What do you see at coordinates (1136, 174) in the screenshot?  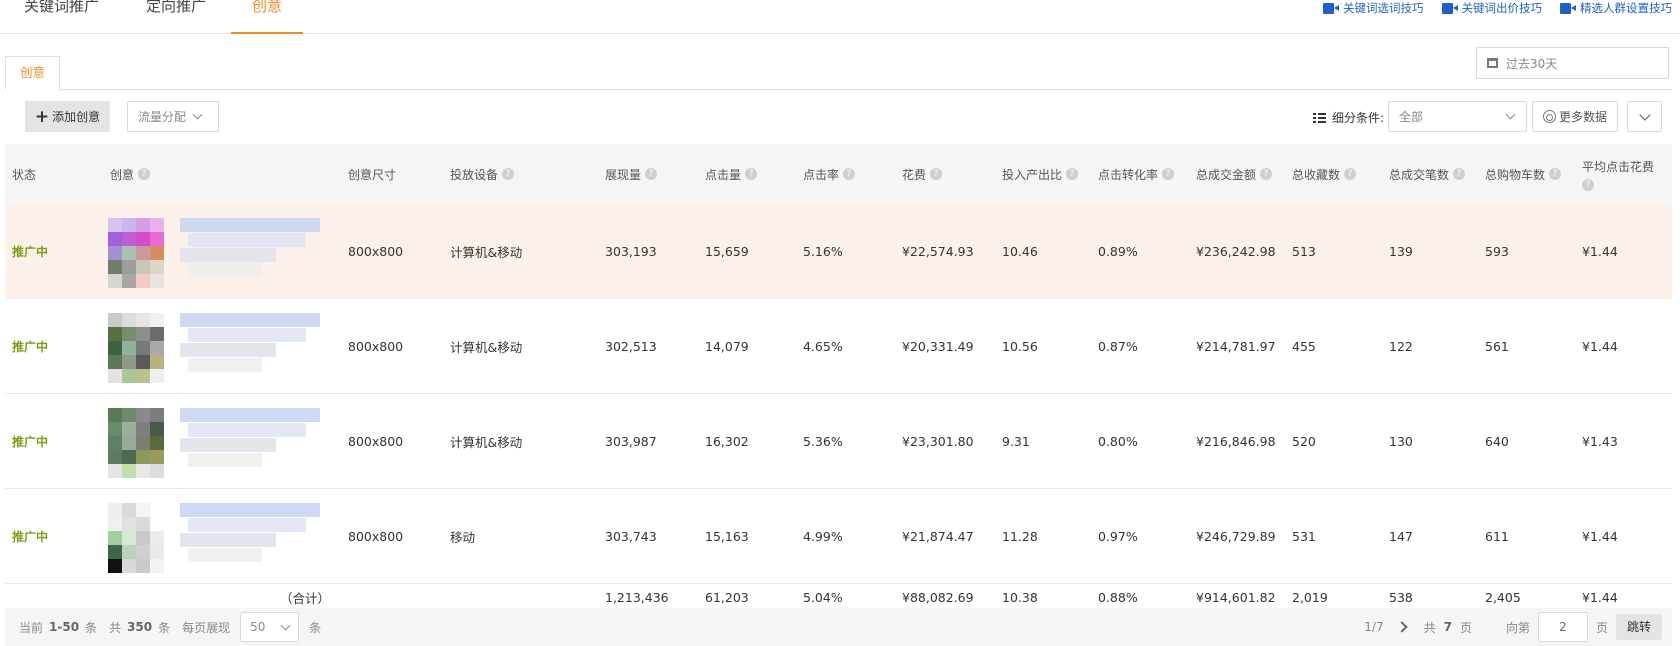 I see `col-cvr: 点击转化率?` at bounding box center [1136, 174].